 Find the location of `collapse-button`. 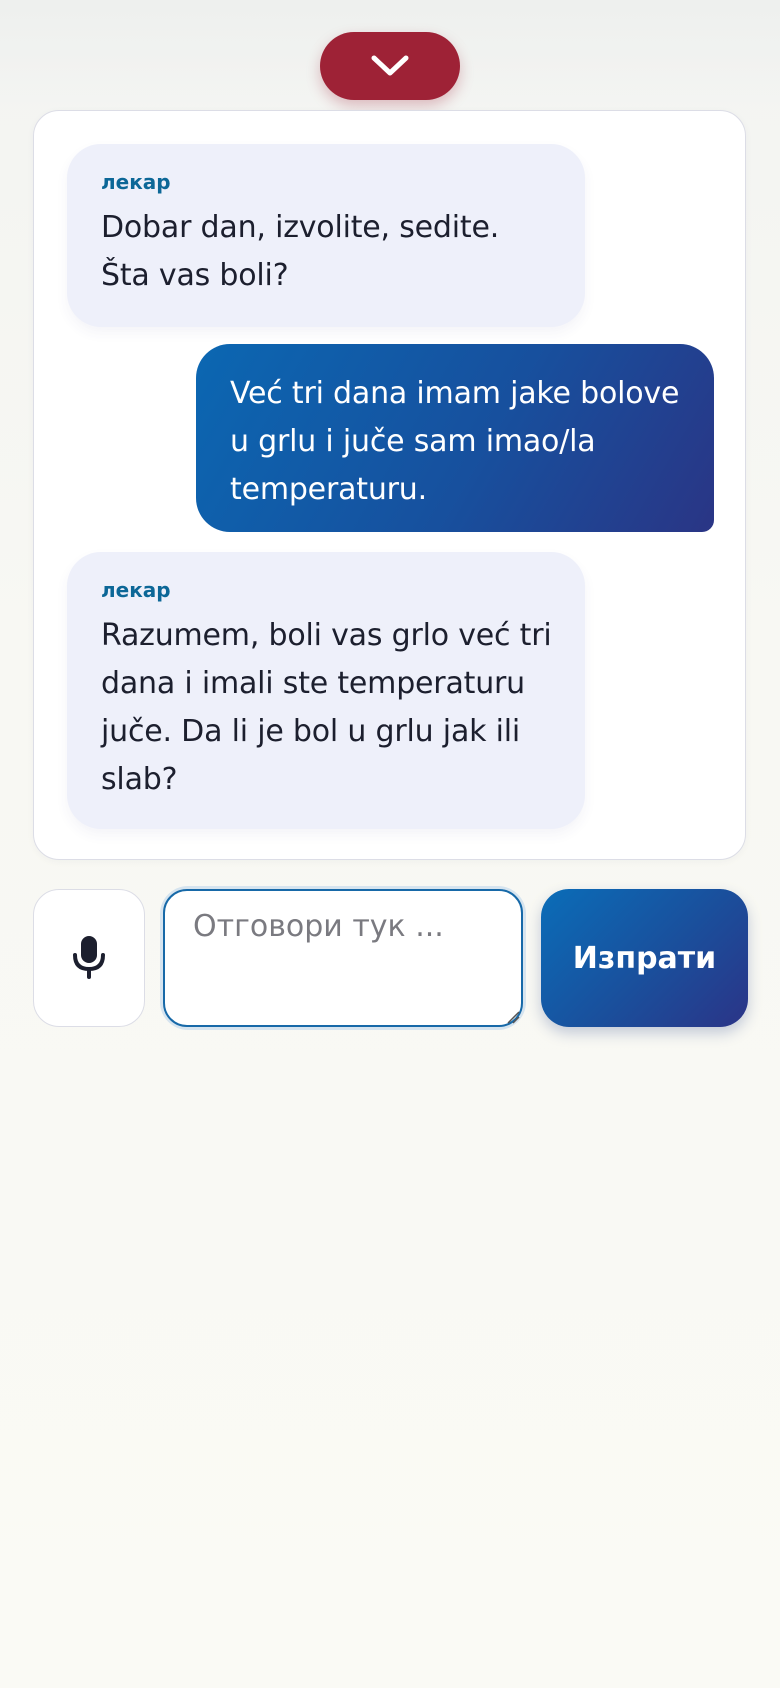

collapse-button is located at coordinates (390, 66).